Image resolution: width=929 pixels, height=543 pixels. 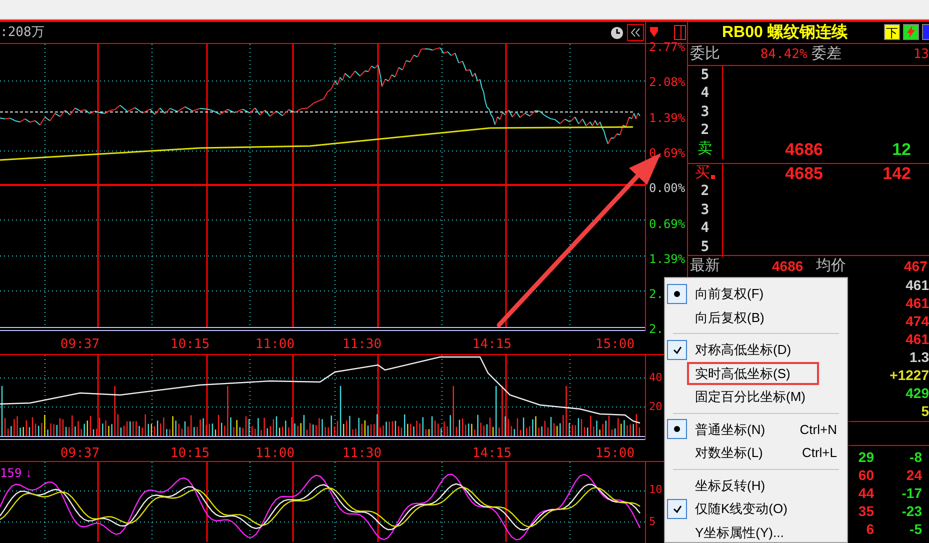 What do you see at coordinates (11, 473) in the screenshot?
I see `indicator-value: 159` at bounding box center [11, 473].